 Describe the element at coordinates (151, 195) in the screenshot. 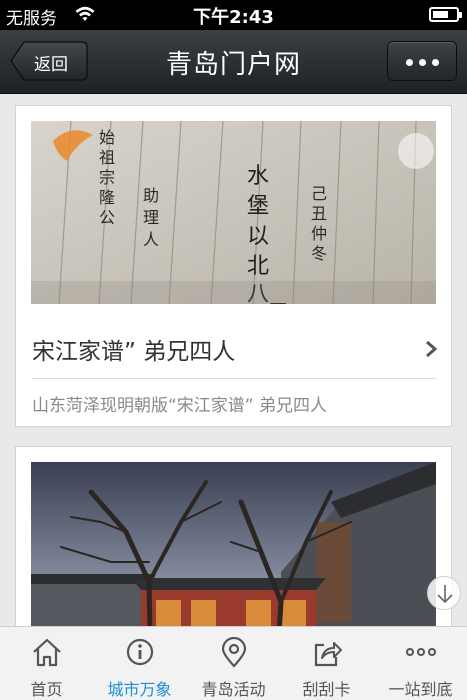

I see `document-char: 助` at that location.